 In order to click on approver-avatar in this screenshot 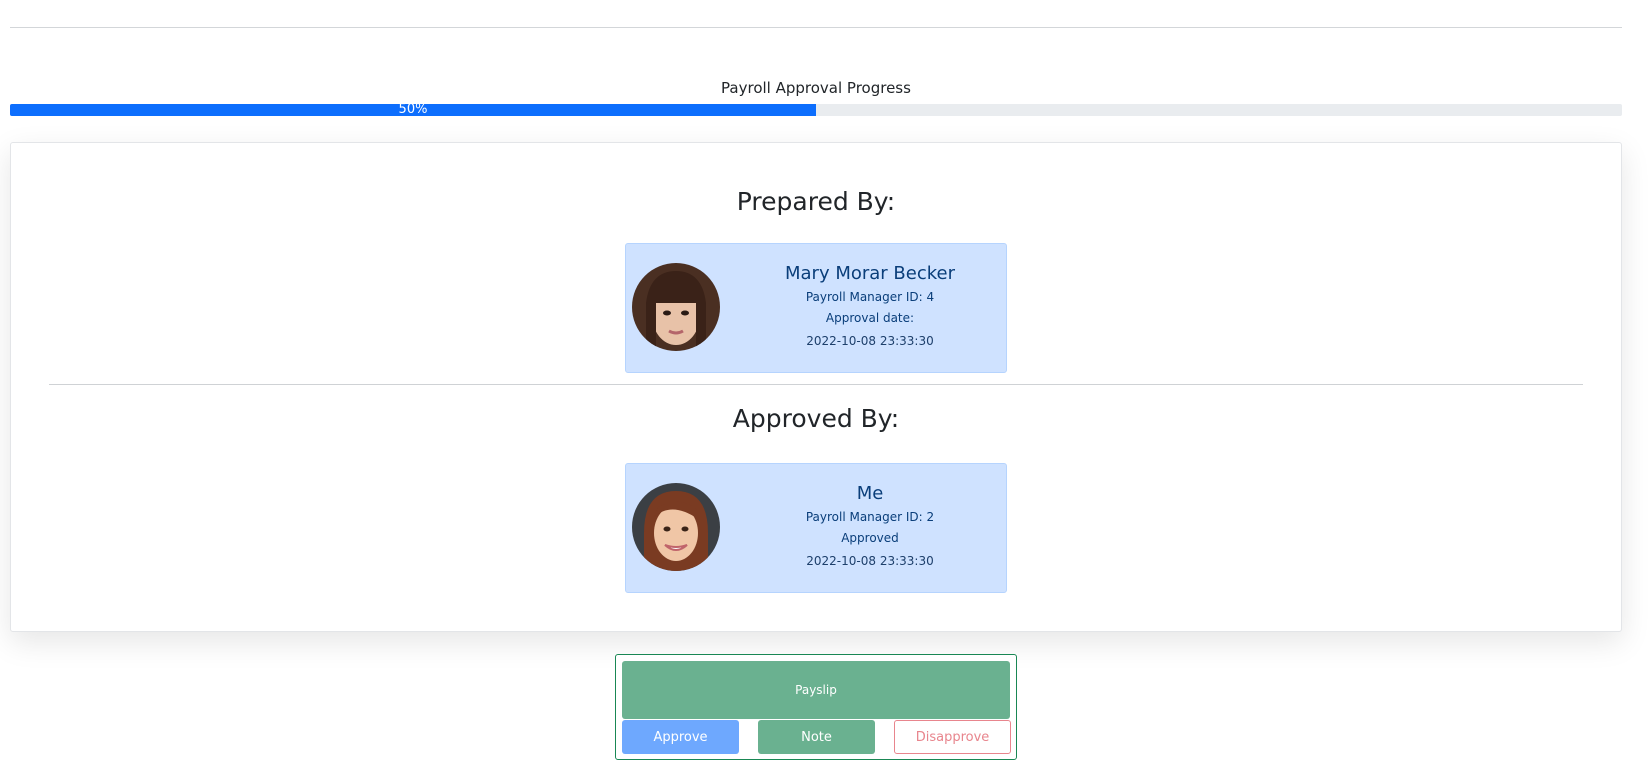, I will do `click(676, 527)`.